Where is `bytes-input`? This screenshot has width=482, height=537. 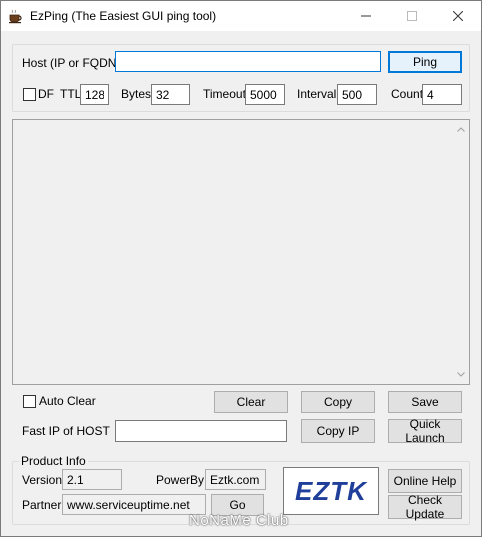 bytes-input is located at coordinates (170, 94).